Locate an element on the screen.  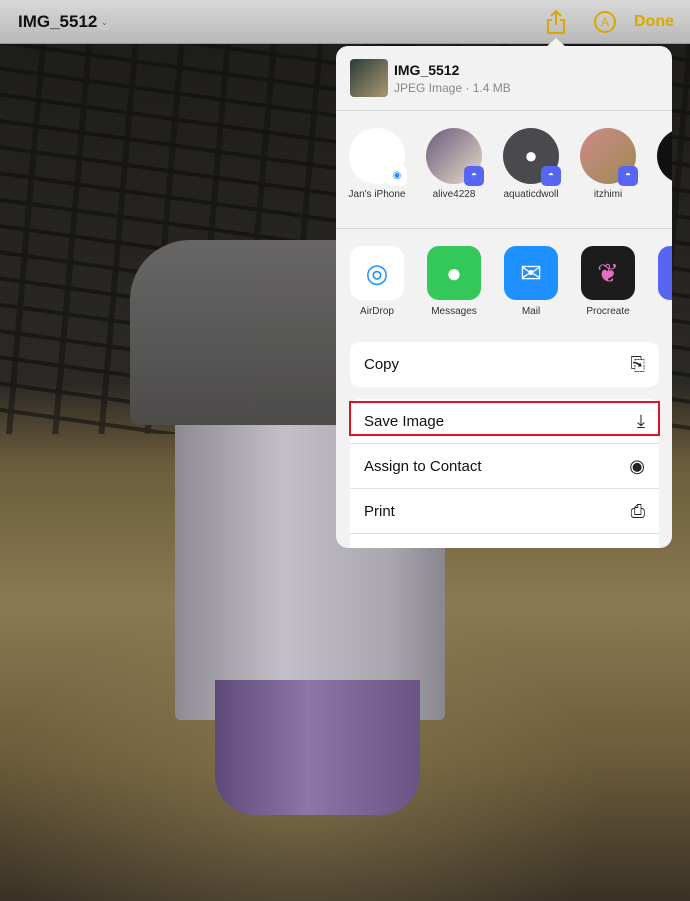
procreate-icon: ❦ is located at coordinates (608, 273).